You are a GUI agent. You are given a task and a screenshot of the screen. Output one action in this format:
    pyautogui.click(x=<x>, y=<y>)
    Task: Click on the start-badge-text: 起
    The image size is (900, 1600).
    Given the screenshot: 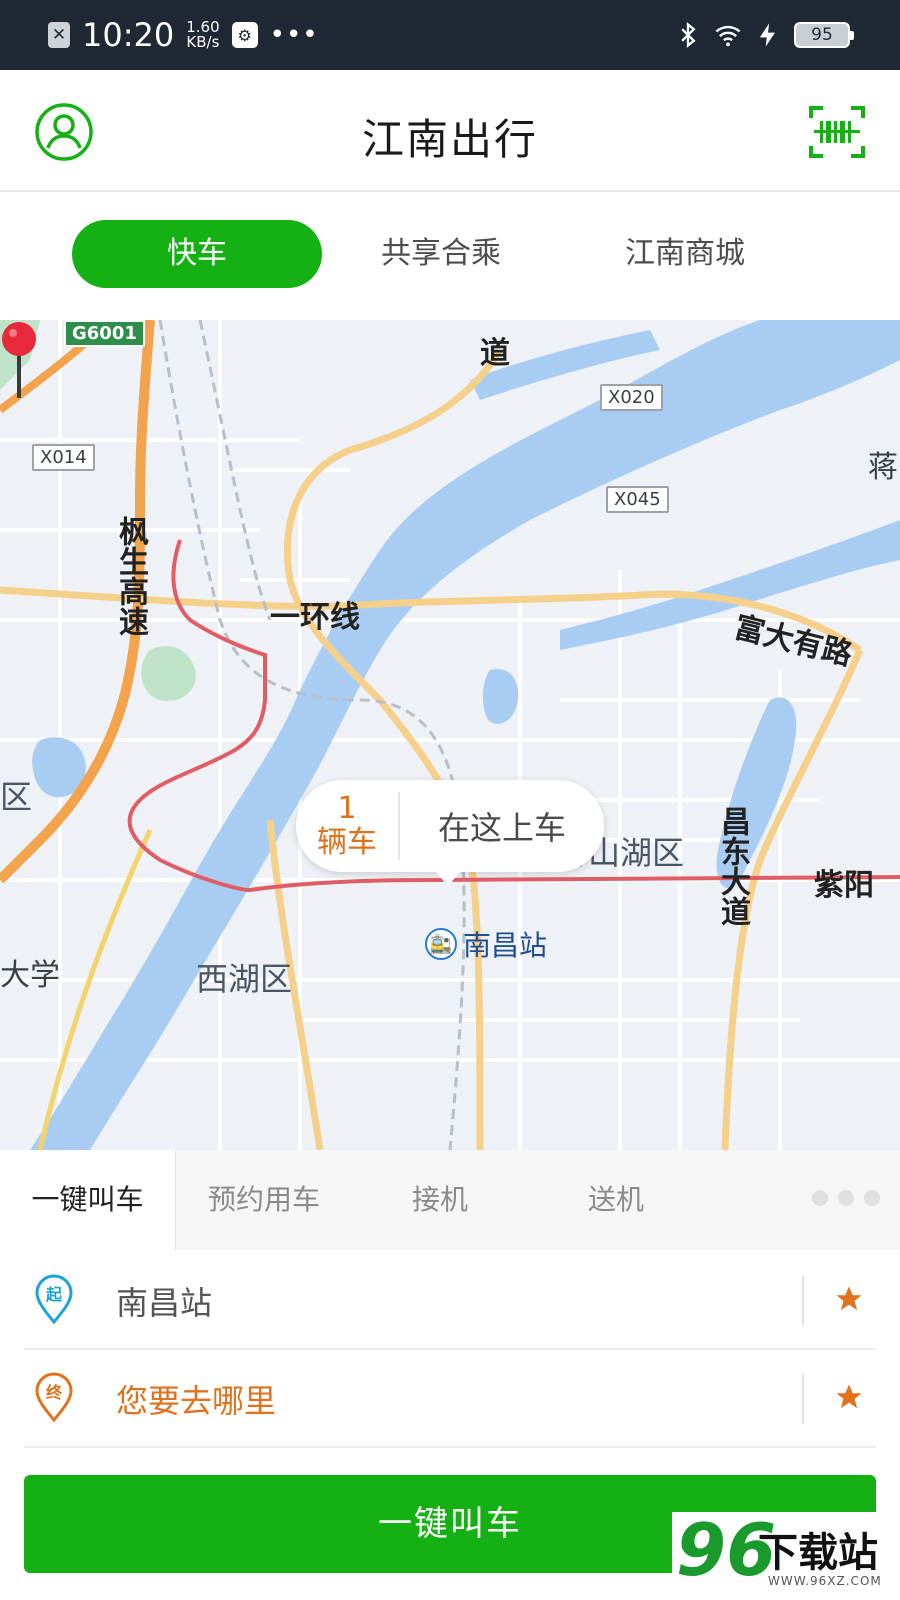 What is the action you would take?
    pyautogui.click(x=54, y=1294)
    